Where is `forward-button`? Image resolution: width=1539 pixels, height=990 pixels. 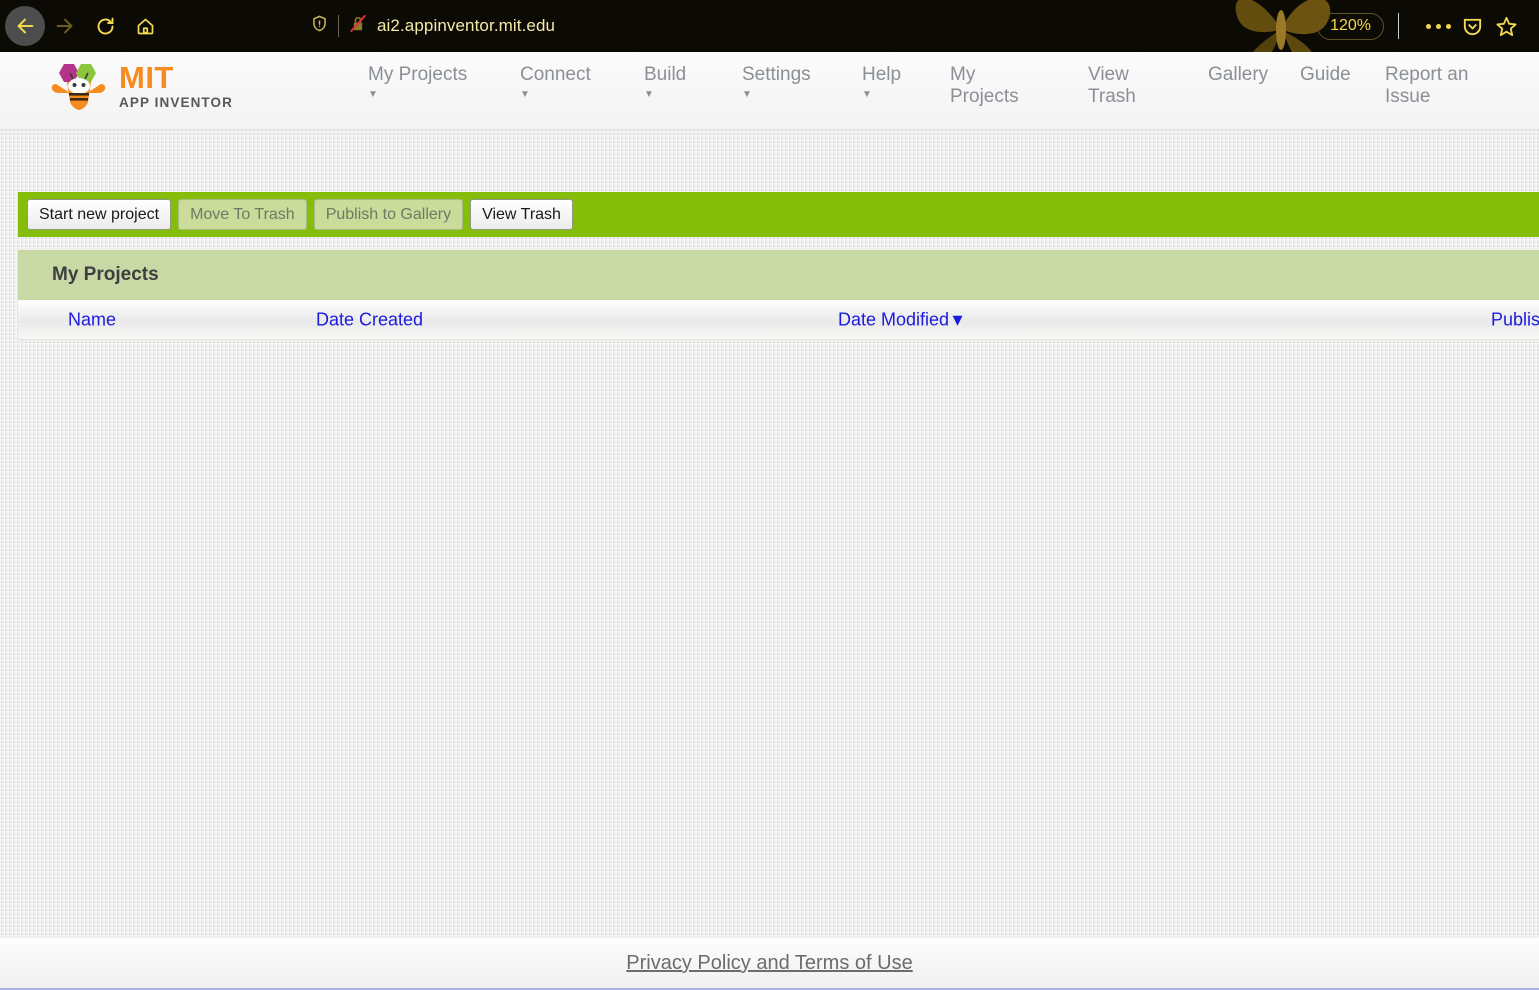 forward-button is located at coordinates (65, 26).